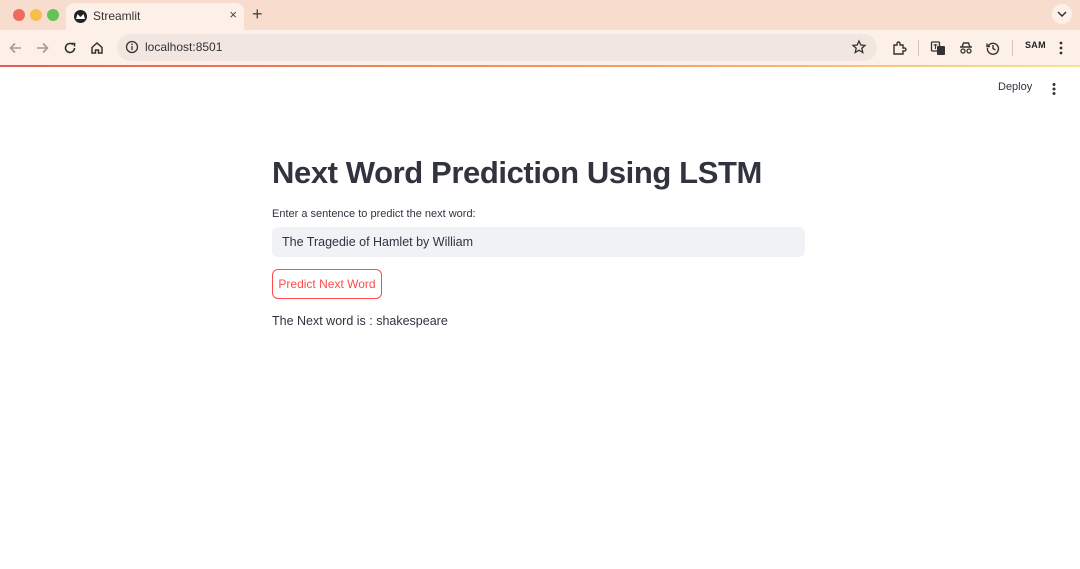 This screenshot has width=1080, height=569. What do you see at coordinates (859, 47) in the screenshot?
I see `star-icon` at bounding box center [859, 47].